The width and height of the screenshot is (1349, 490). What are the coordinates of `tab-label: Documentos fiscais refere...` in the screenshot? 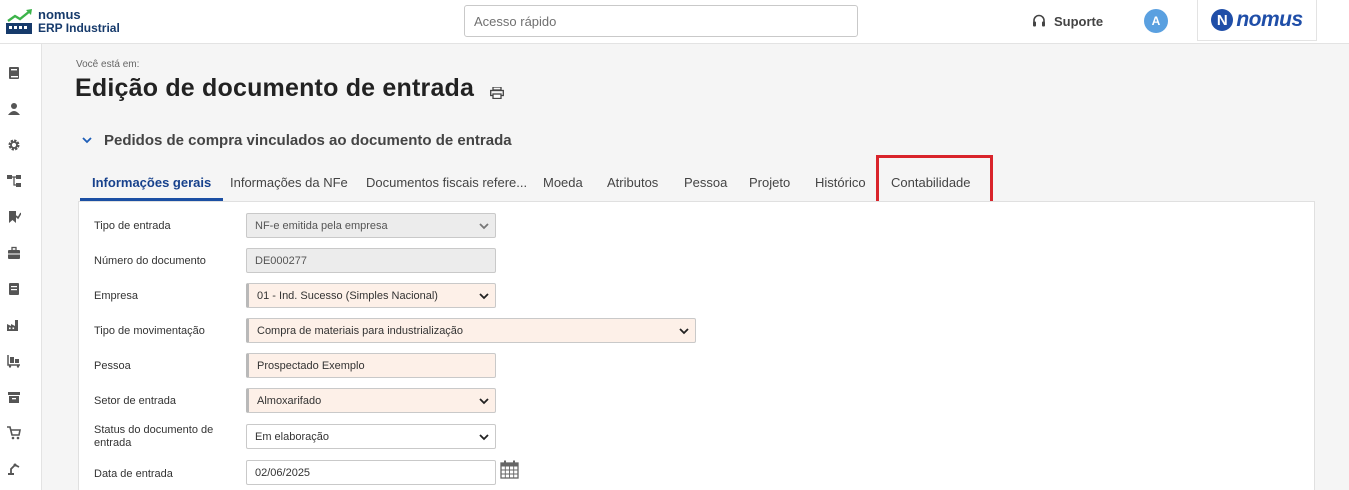 It's located at (447, 182).